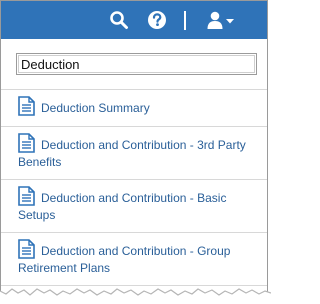 The height and width of the screenshot is (304, 320). What do you see at coordinates (230, 21) in the screenshot?
I see `caret-down-icon` at bounding box center [230, 21].